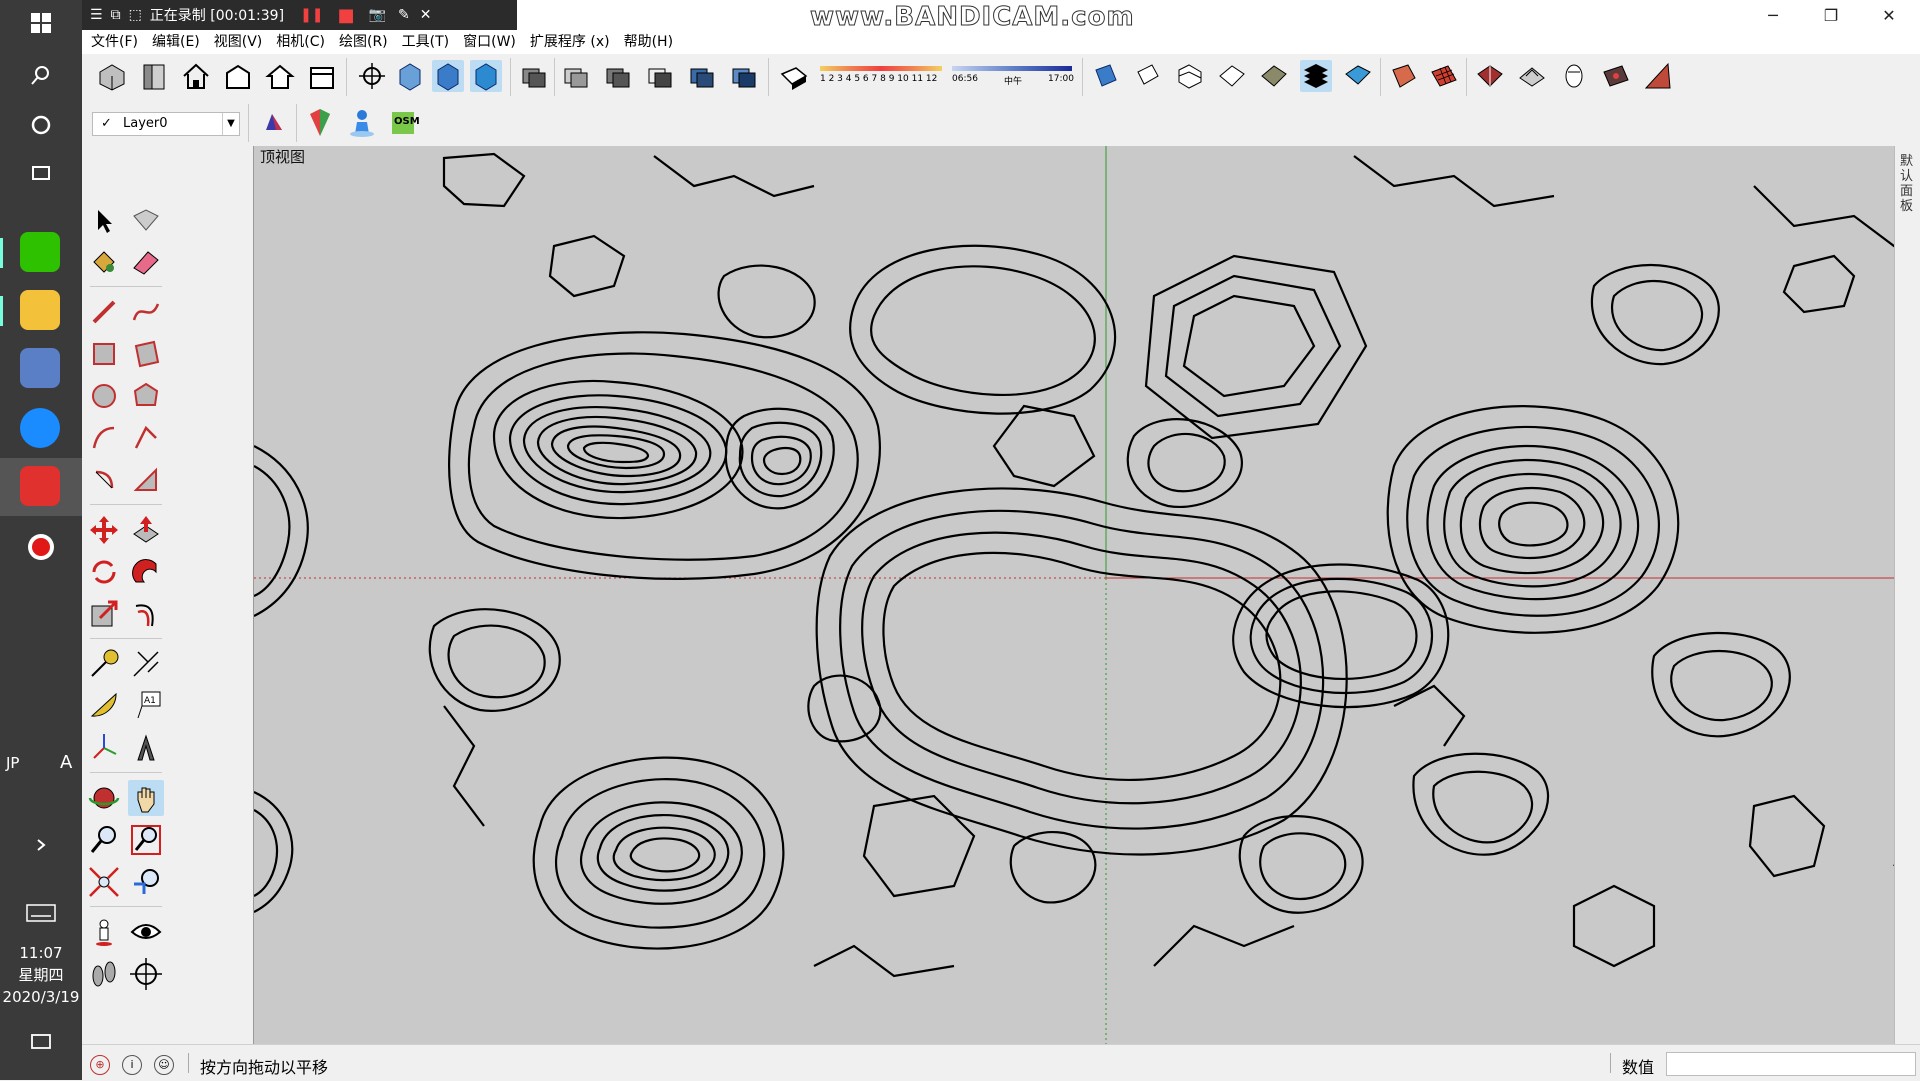 The image size is (1920, 1081). I want to click on back-view-icon, so click(280, 76).